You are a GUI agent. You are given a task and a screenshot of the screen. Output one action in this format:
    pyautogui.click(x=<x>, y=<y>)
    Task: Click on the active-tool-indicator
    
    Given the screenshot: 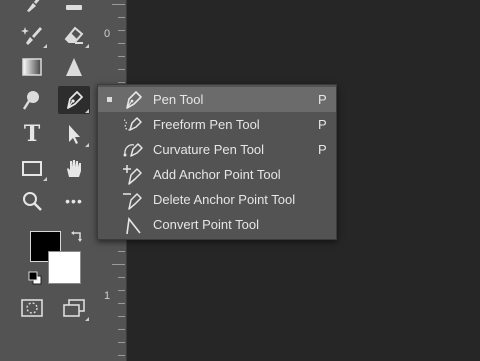 What is the action you would take?
    pyautogui.click(x=109, y=99)
    